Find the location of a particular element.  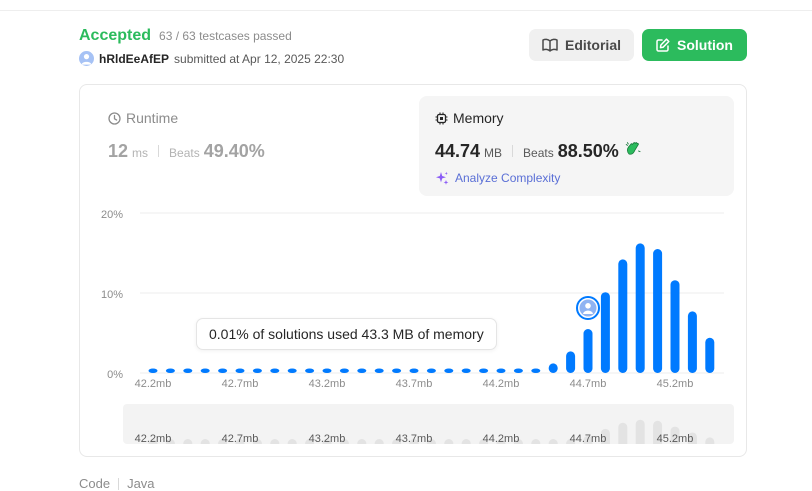

memory-beats-label: Beats is located at coordinates (538, 153).